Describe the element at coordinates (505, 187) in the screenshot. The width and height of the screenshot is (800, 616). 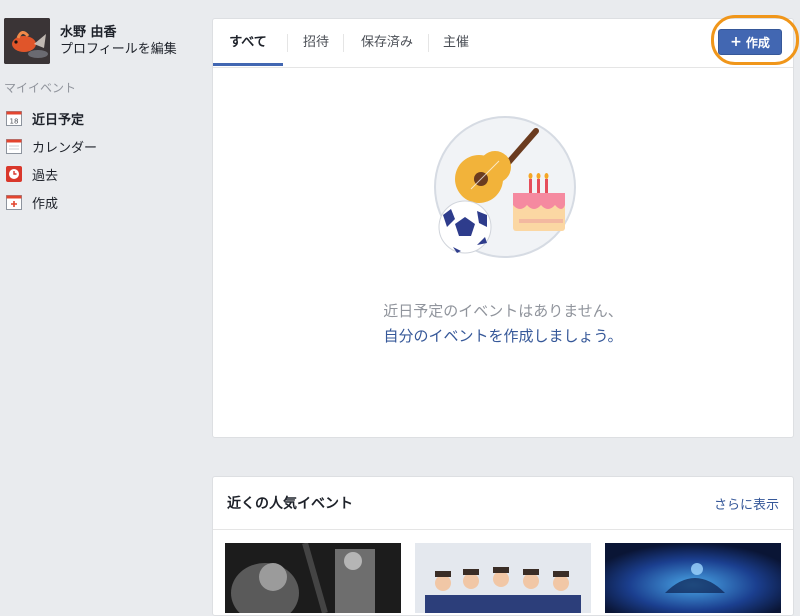
I see `empty-state-illustration` at that location.